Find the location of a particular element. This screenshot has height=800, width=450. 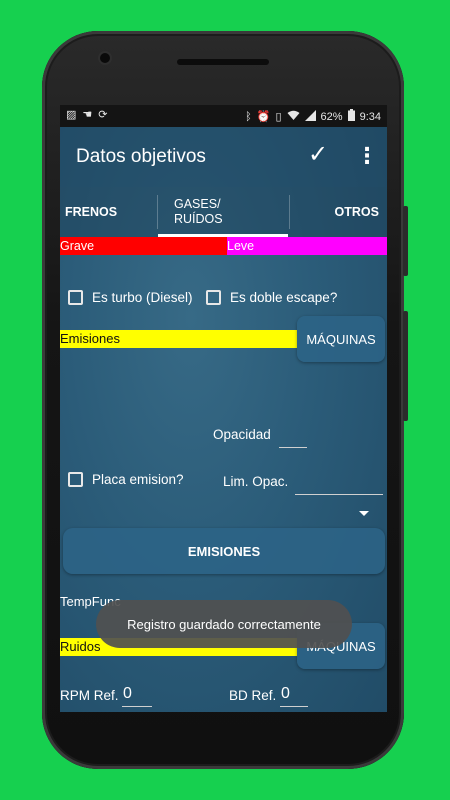

turbo-checkbox-row: Es turbo (Diesel) is located at coordinates (130, 297).